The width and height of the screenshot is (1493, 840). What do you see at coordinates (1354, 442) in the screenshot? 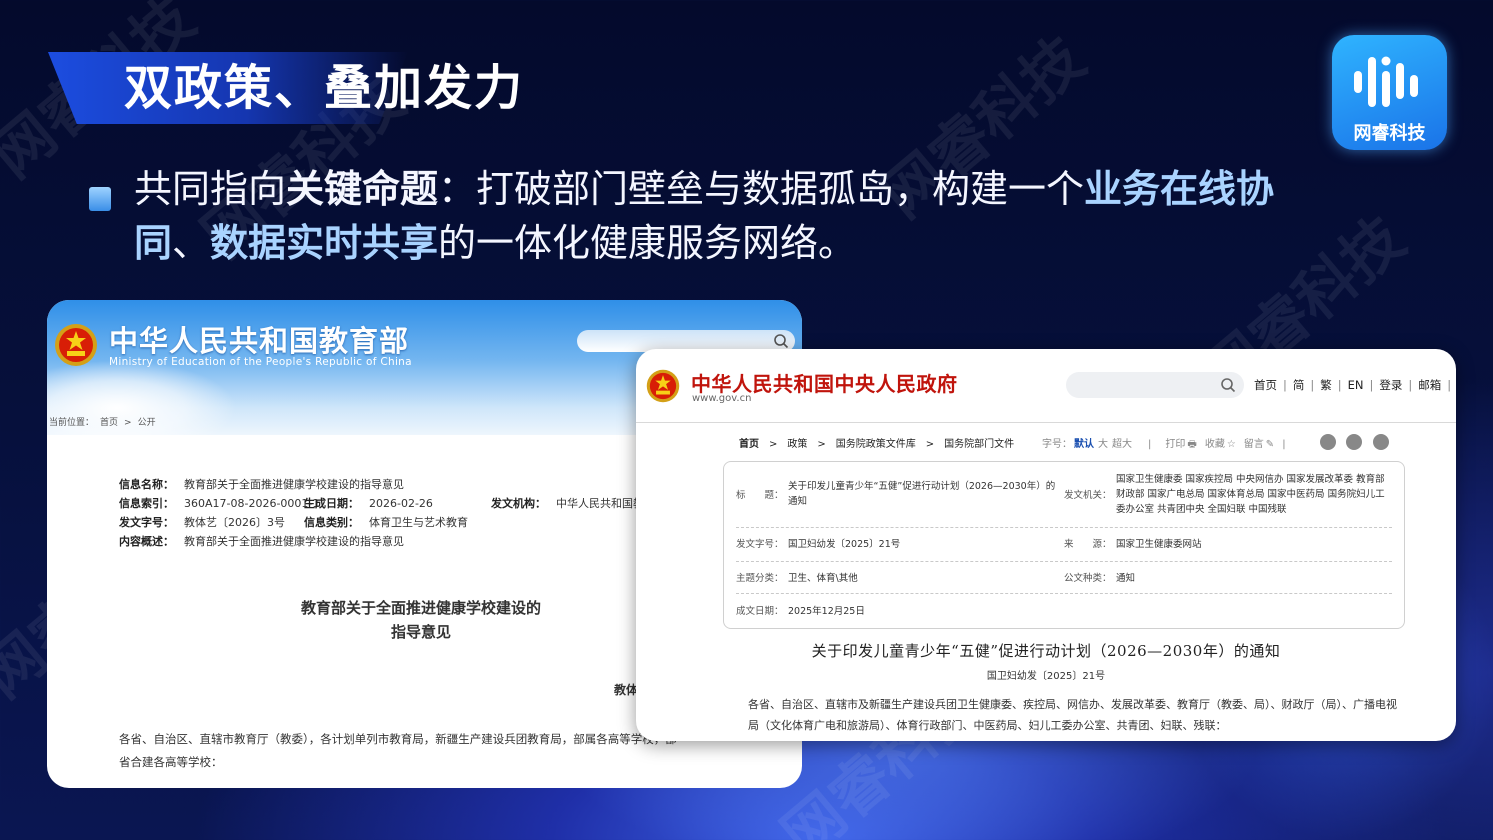
I see `wechat-share-icon` at bounding box center [1354, 442].